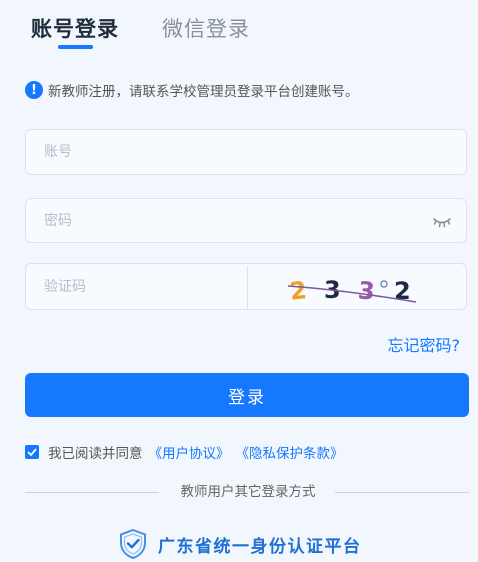  What do you see at coordinates (442, 222) in the screenshot?
I see `eye-closed-icon` at bounding box center [442, 222].